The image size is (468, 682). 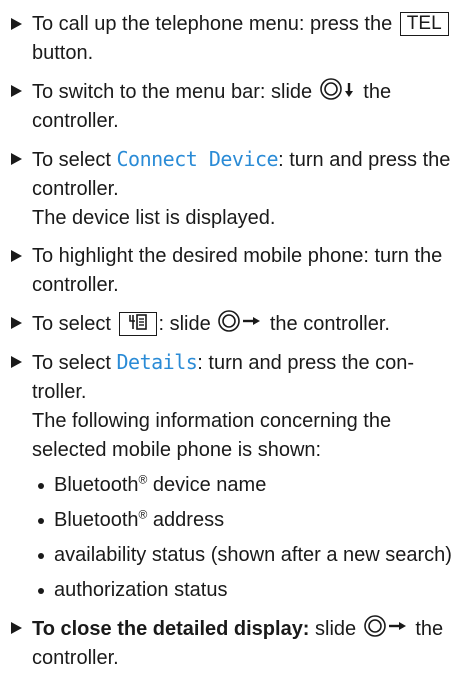 I want to click on list-item: Bluetooth® address, so click(x=252, y=520).